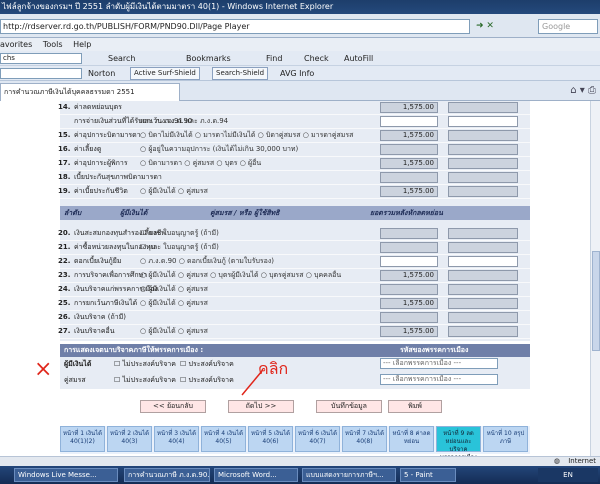 This screenshot has height=484, width=600. I want to click on page-tab: หน้าที่ 10 สรุปภาษี, so click(505, 439).